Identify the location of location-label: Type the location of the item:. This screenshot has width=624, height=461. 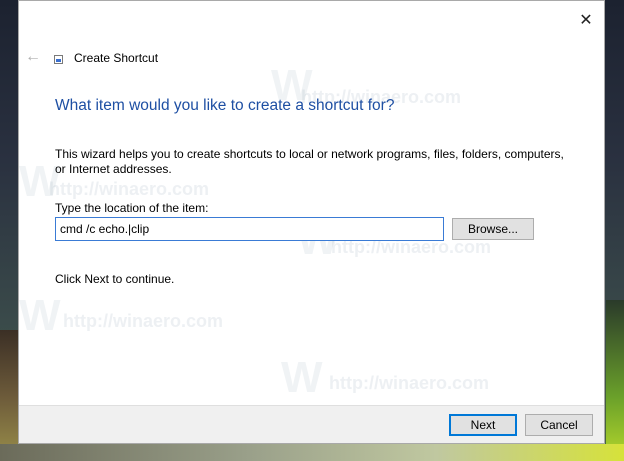
(132, 208).